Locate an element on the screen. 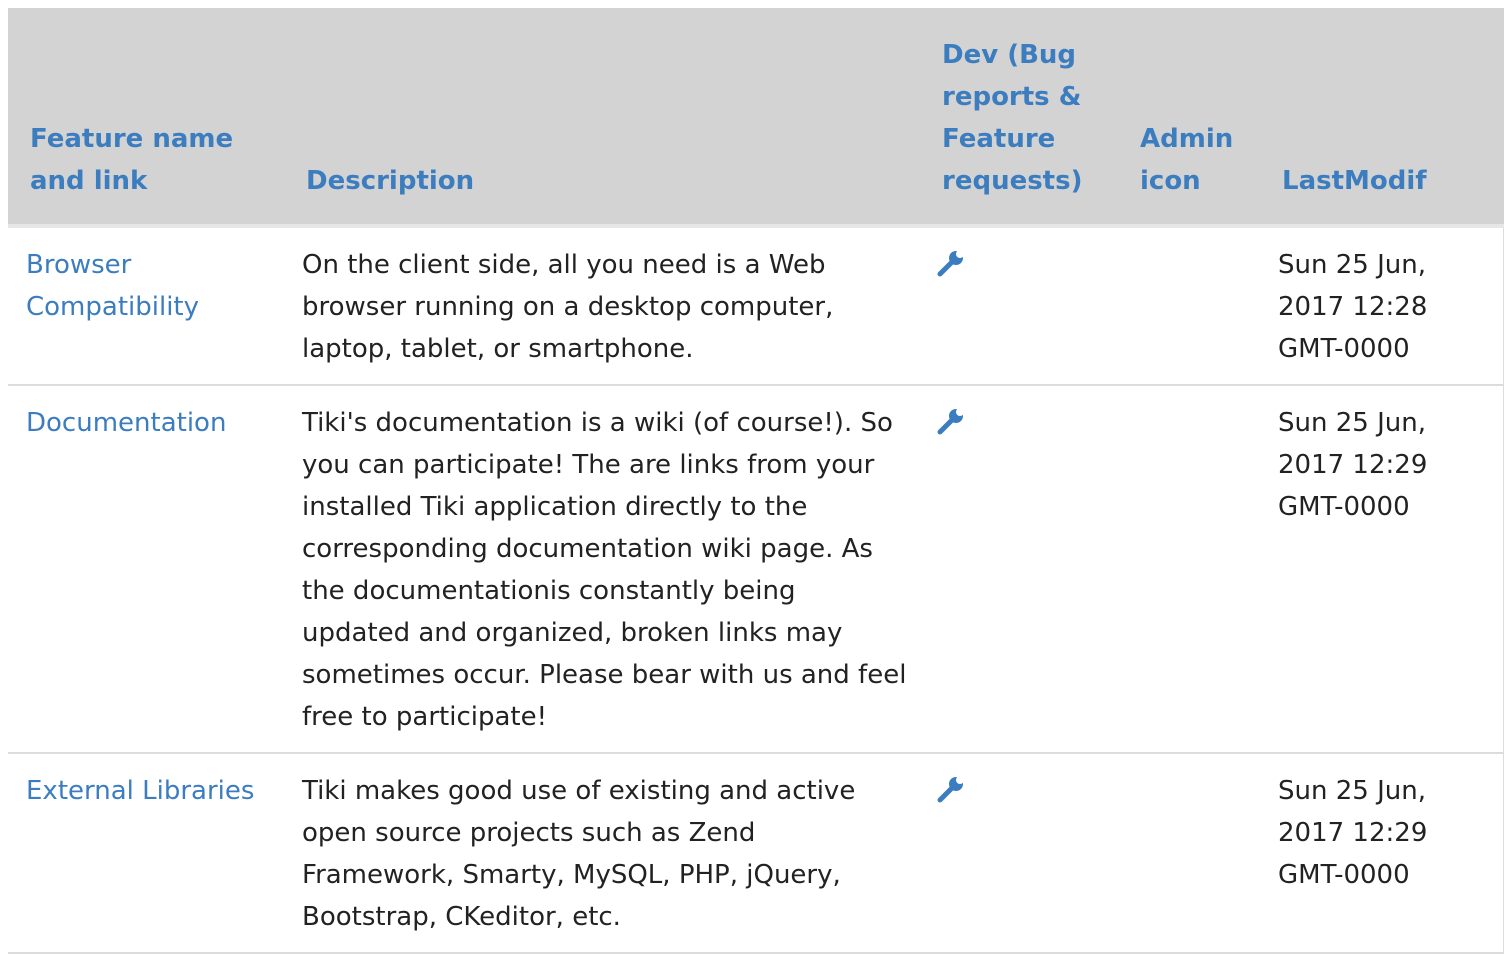  column-header-admin-icon: Admin icon is located at coordinates (1189, 117).